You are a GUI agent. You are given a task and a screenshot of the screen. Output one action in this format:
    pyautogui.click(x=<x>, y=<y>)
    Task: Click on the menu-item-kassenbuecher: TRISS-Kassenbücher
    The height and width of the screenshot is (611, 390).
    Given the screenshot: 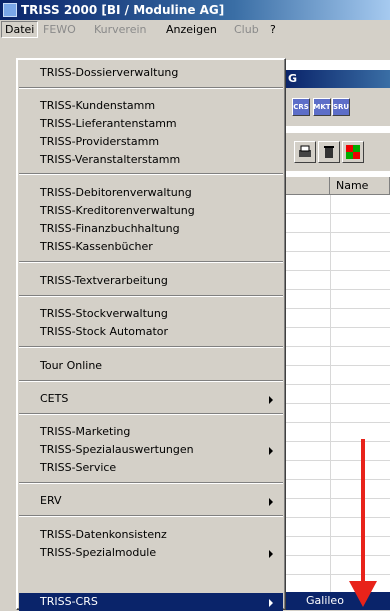 What is the action you would take?
    pyautogui.click(x=151, y=247)
    